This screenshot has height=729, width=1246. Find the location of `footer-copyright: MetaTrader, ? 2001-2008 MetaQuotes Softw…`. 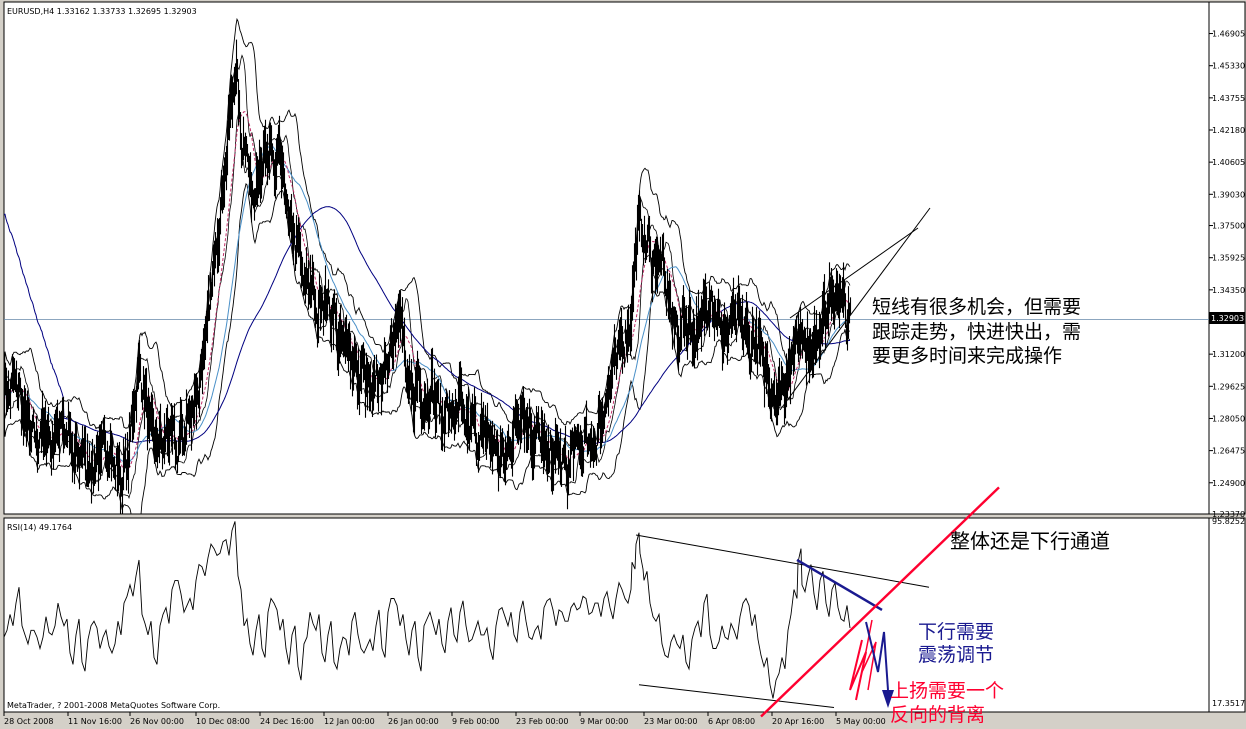

footer-copyright: MetaTrader, ? 2001-2008 MetaQuotes Softw… is located at coordinates (113, 705).